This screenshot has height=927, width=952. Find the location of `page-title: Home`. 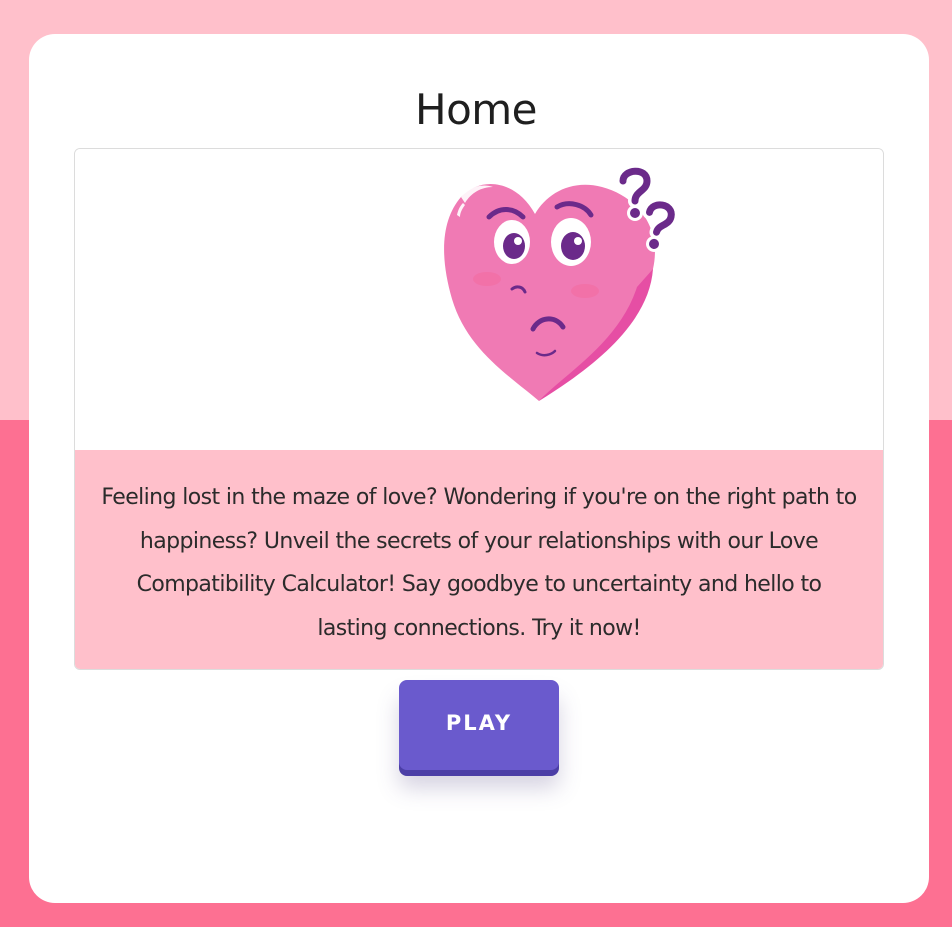

page-title: Home is located at coordinates (476, 109).